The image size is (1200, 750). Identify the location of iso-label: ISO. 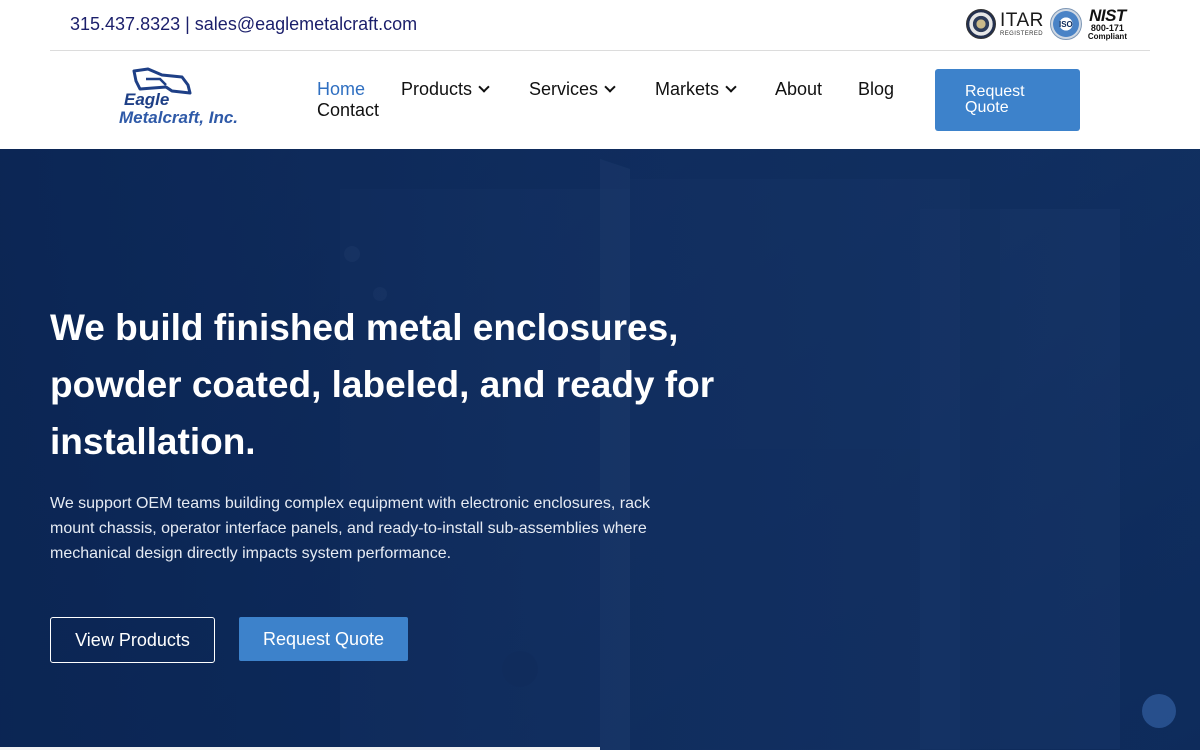
(1065, 24).